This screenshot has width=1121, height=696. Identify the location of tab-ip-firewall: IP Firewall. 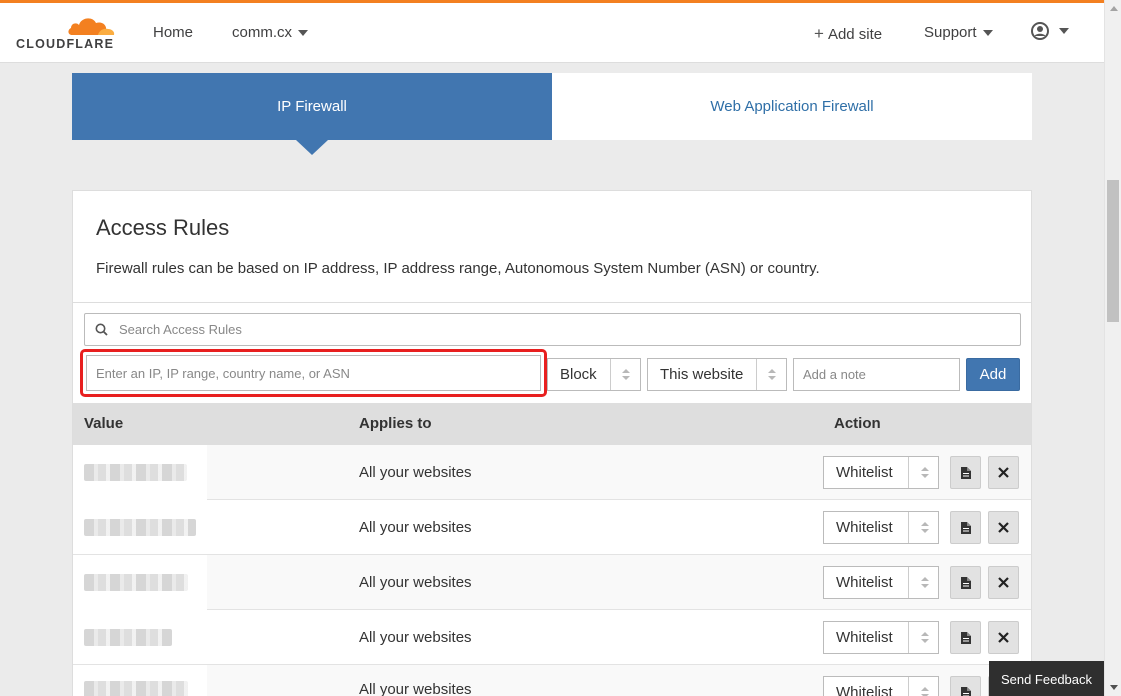
(312, 106).